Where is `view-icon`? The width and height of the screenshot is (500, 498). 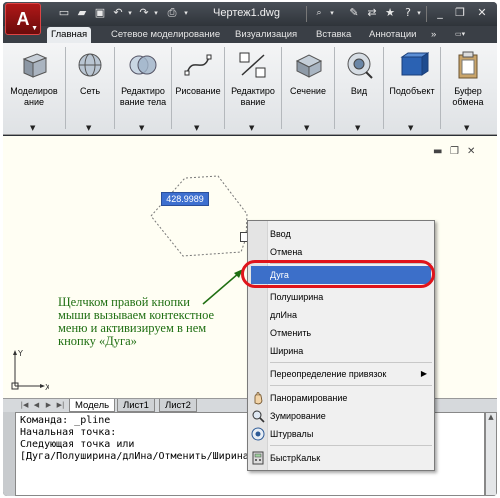
view-icon is located at coordinates (360, 65).